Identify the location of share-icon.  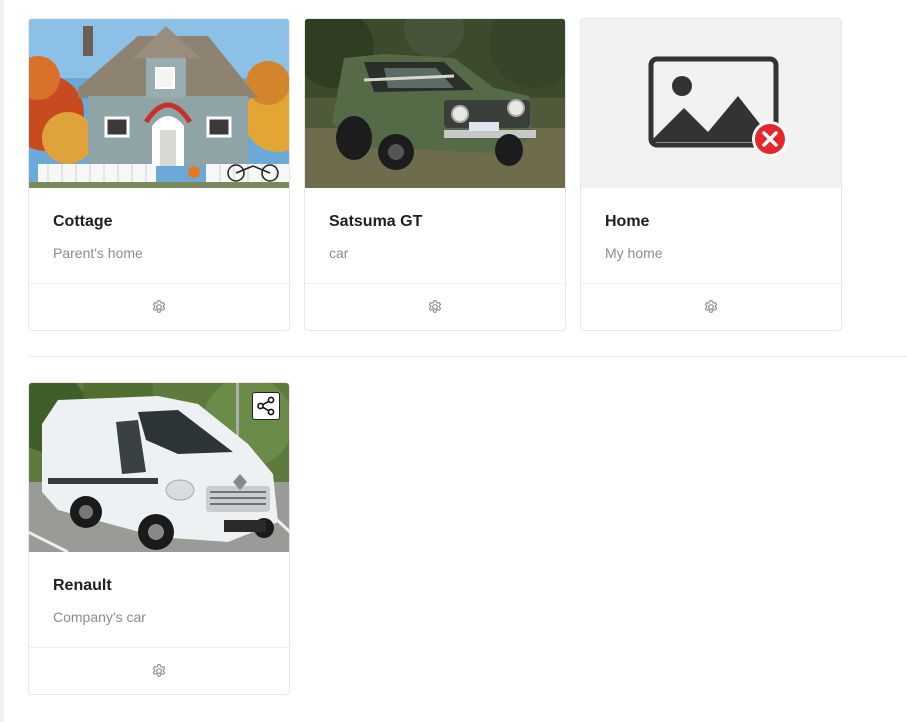
(266, 406).